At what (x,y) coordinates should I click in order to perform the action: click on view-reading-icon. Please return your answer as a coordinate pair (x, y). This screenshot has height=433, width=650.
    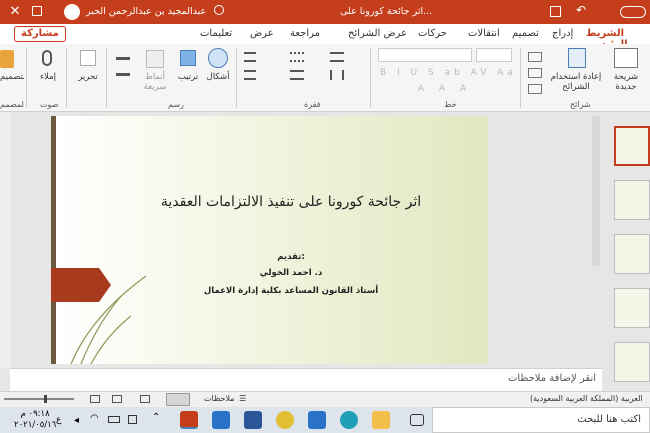
    Looking at the image, I should click on (117, 399).